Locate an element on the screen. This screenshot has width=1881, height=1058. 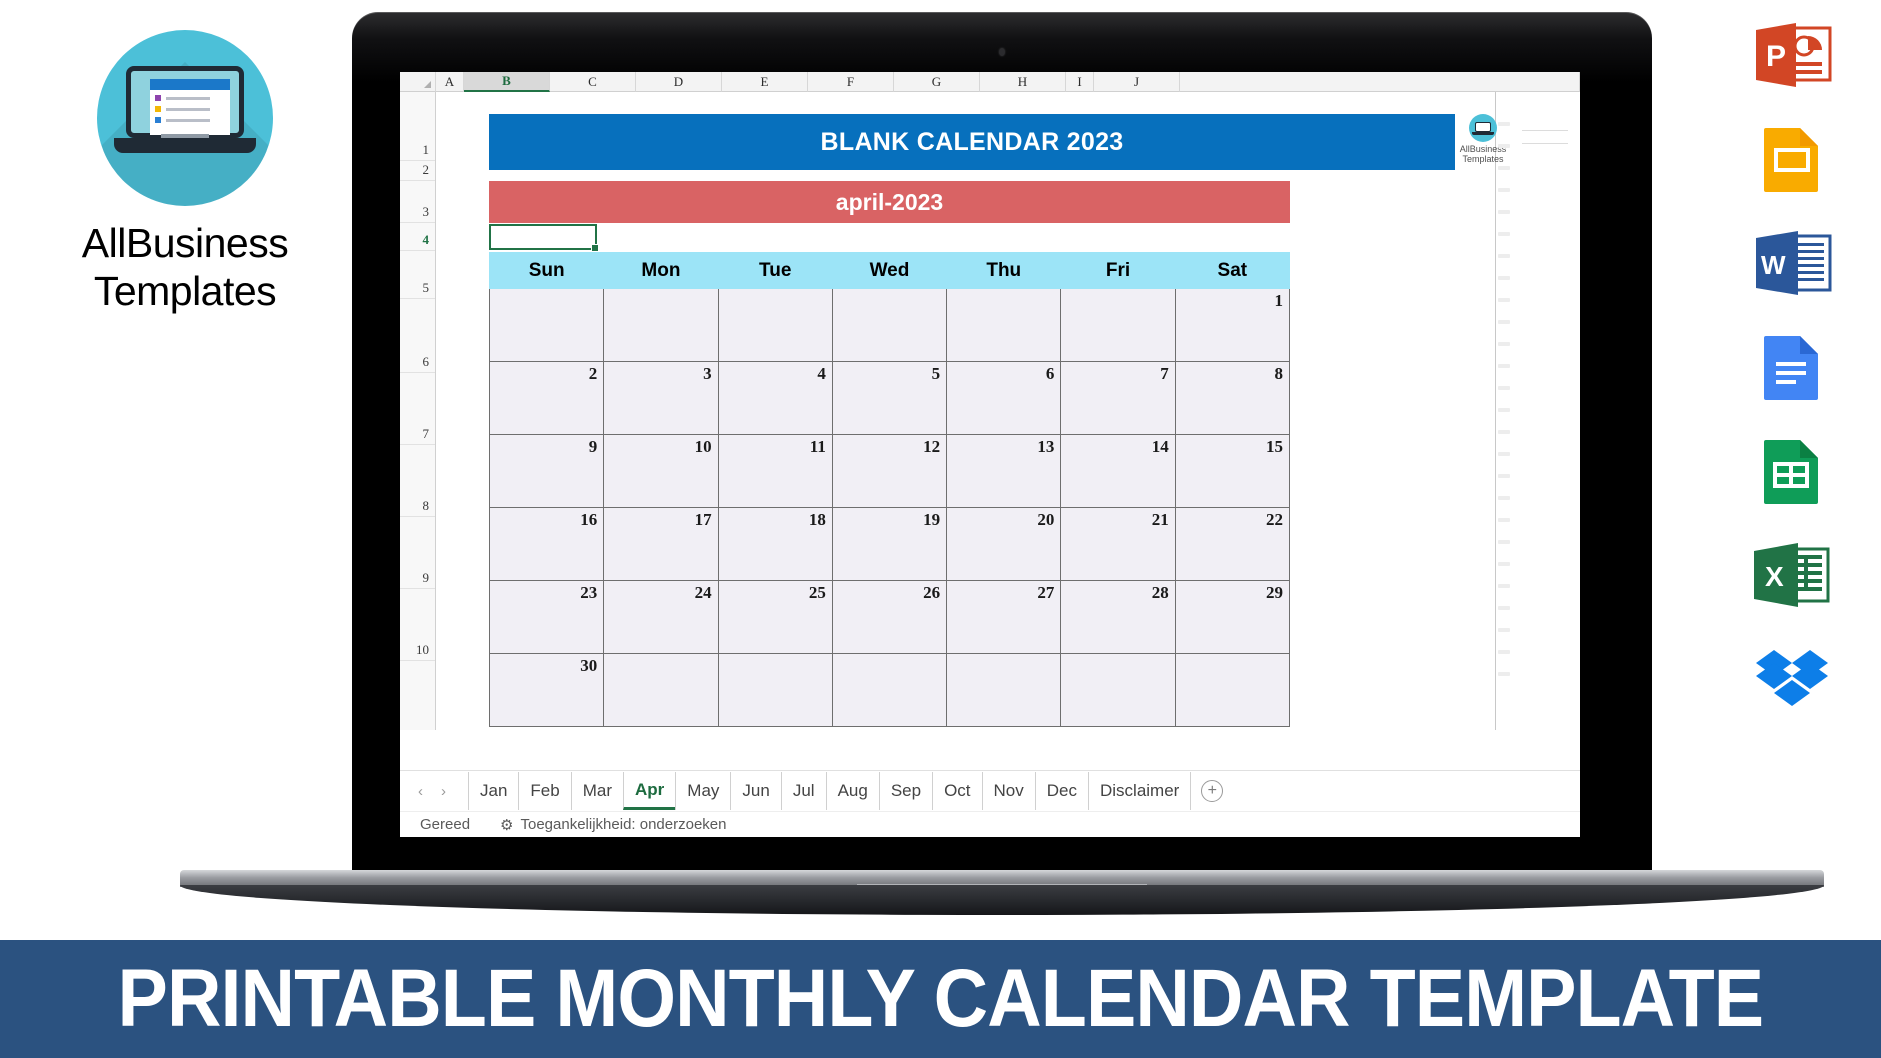
column-header-b: B is located at coordinates (507, 82).